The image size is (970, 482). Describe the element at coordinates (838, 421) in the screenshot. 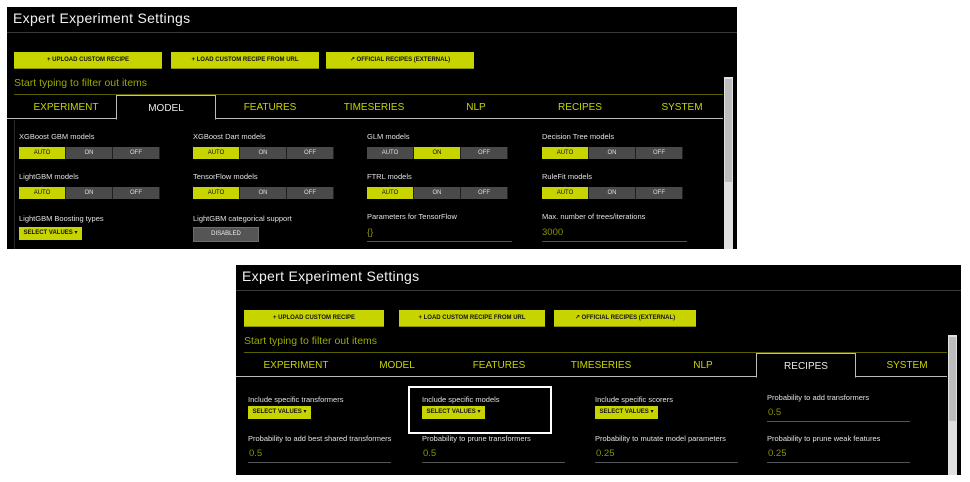

I see `prob-add-transformers-underline` at that location.